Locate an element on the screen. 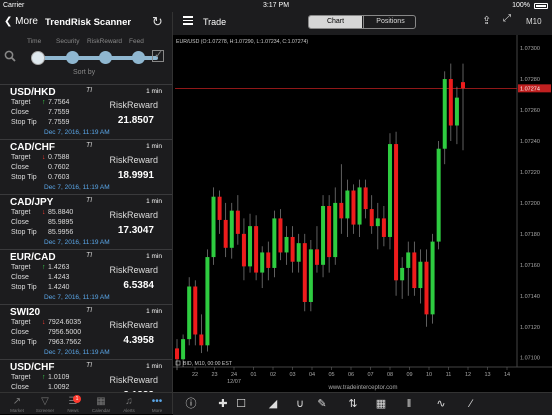  x-tick-label: 12 is located at coordinates (468, 375).